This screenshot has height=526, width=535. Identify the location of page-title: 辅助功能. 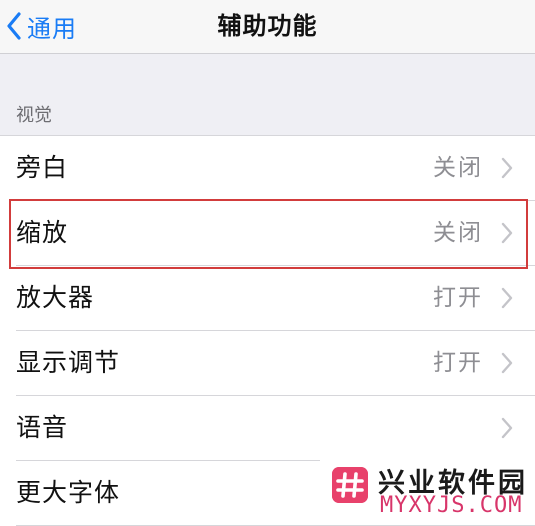
(267, 26).